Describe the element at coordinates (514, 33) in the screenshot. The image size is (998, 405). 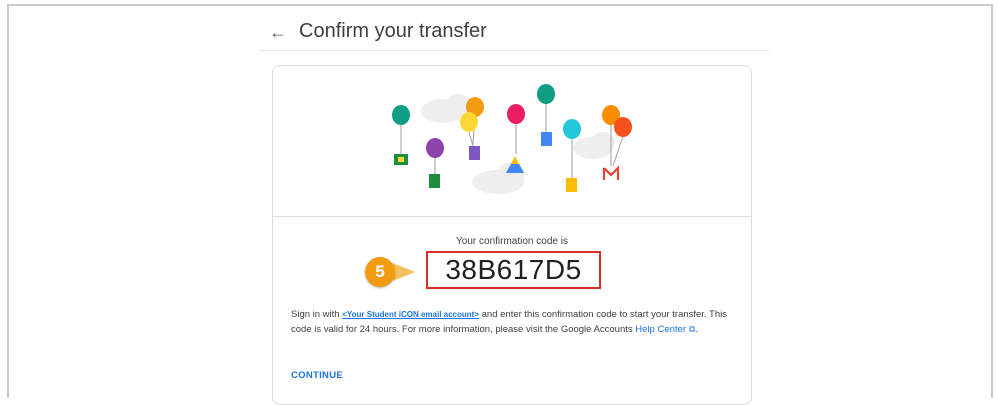
I see `page-header: ← Confirm your transfer` at that location.